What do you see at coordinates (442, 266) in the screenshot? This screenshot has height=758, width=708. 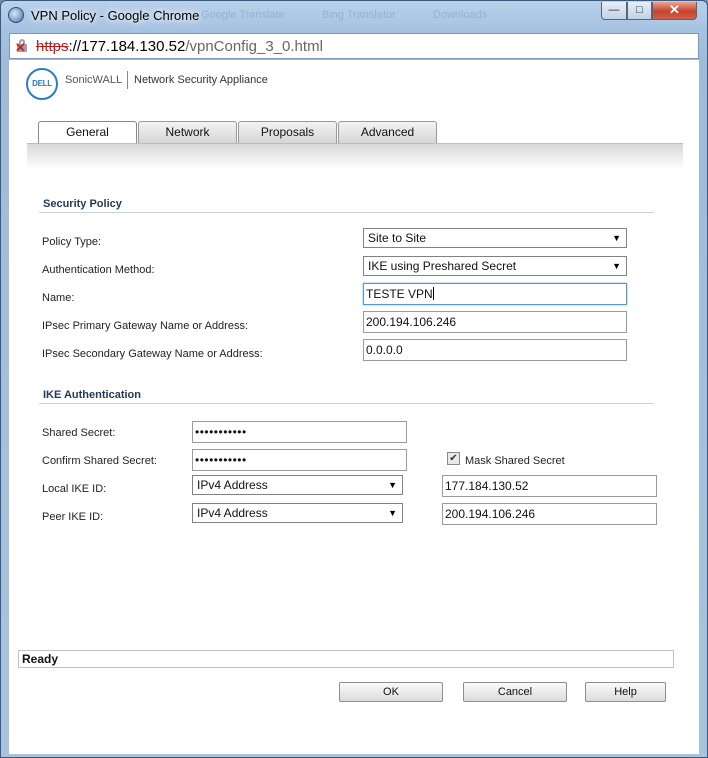 I see `auth-method-value: IKE using Preshared Secret` at bounding box center [442, 266].